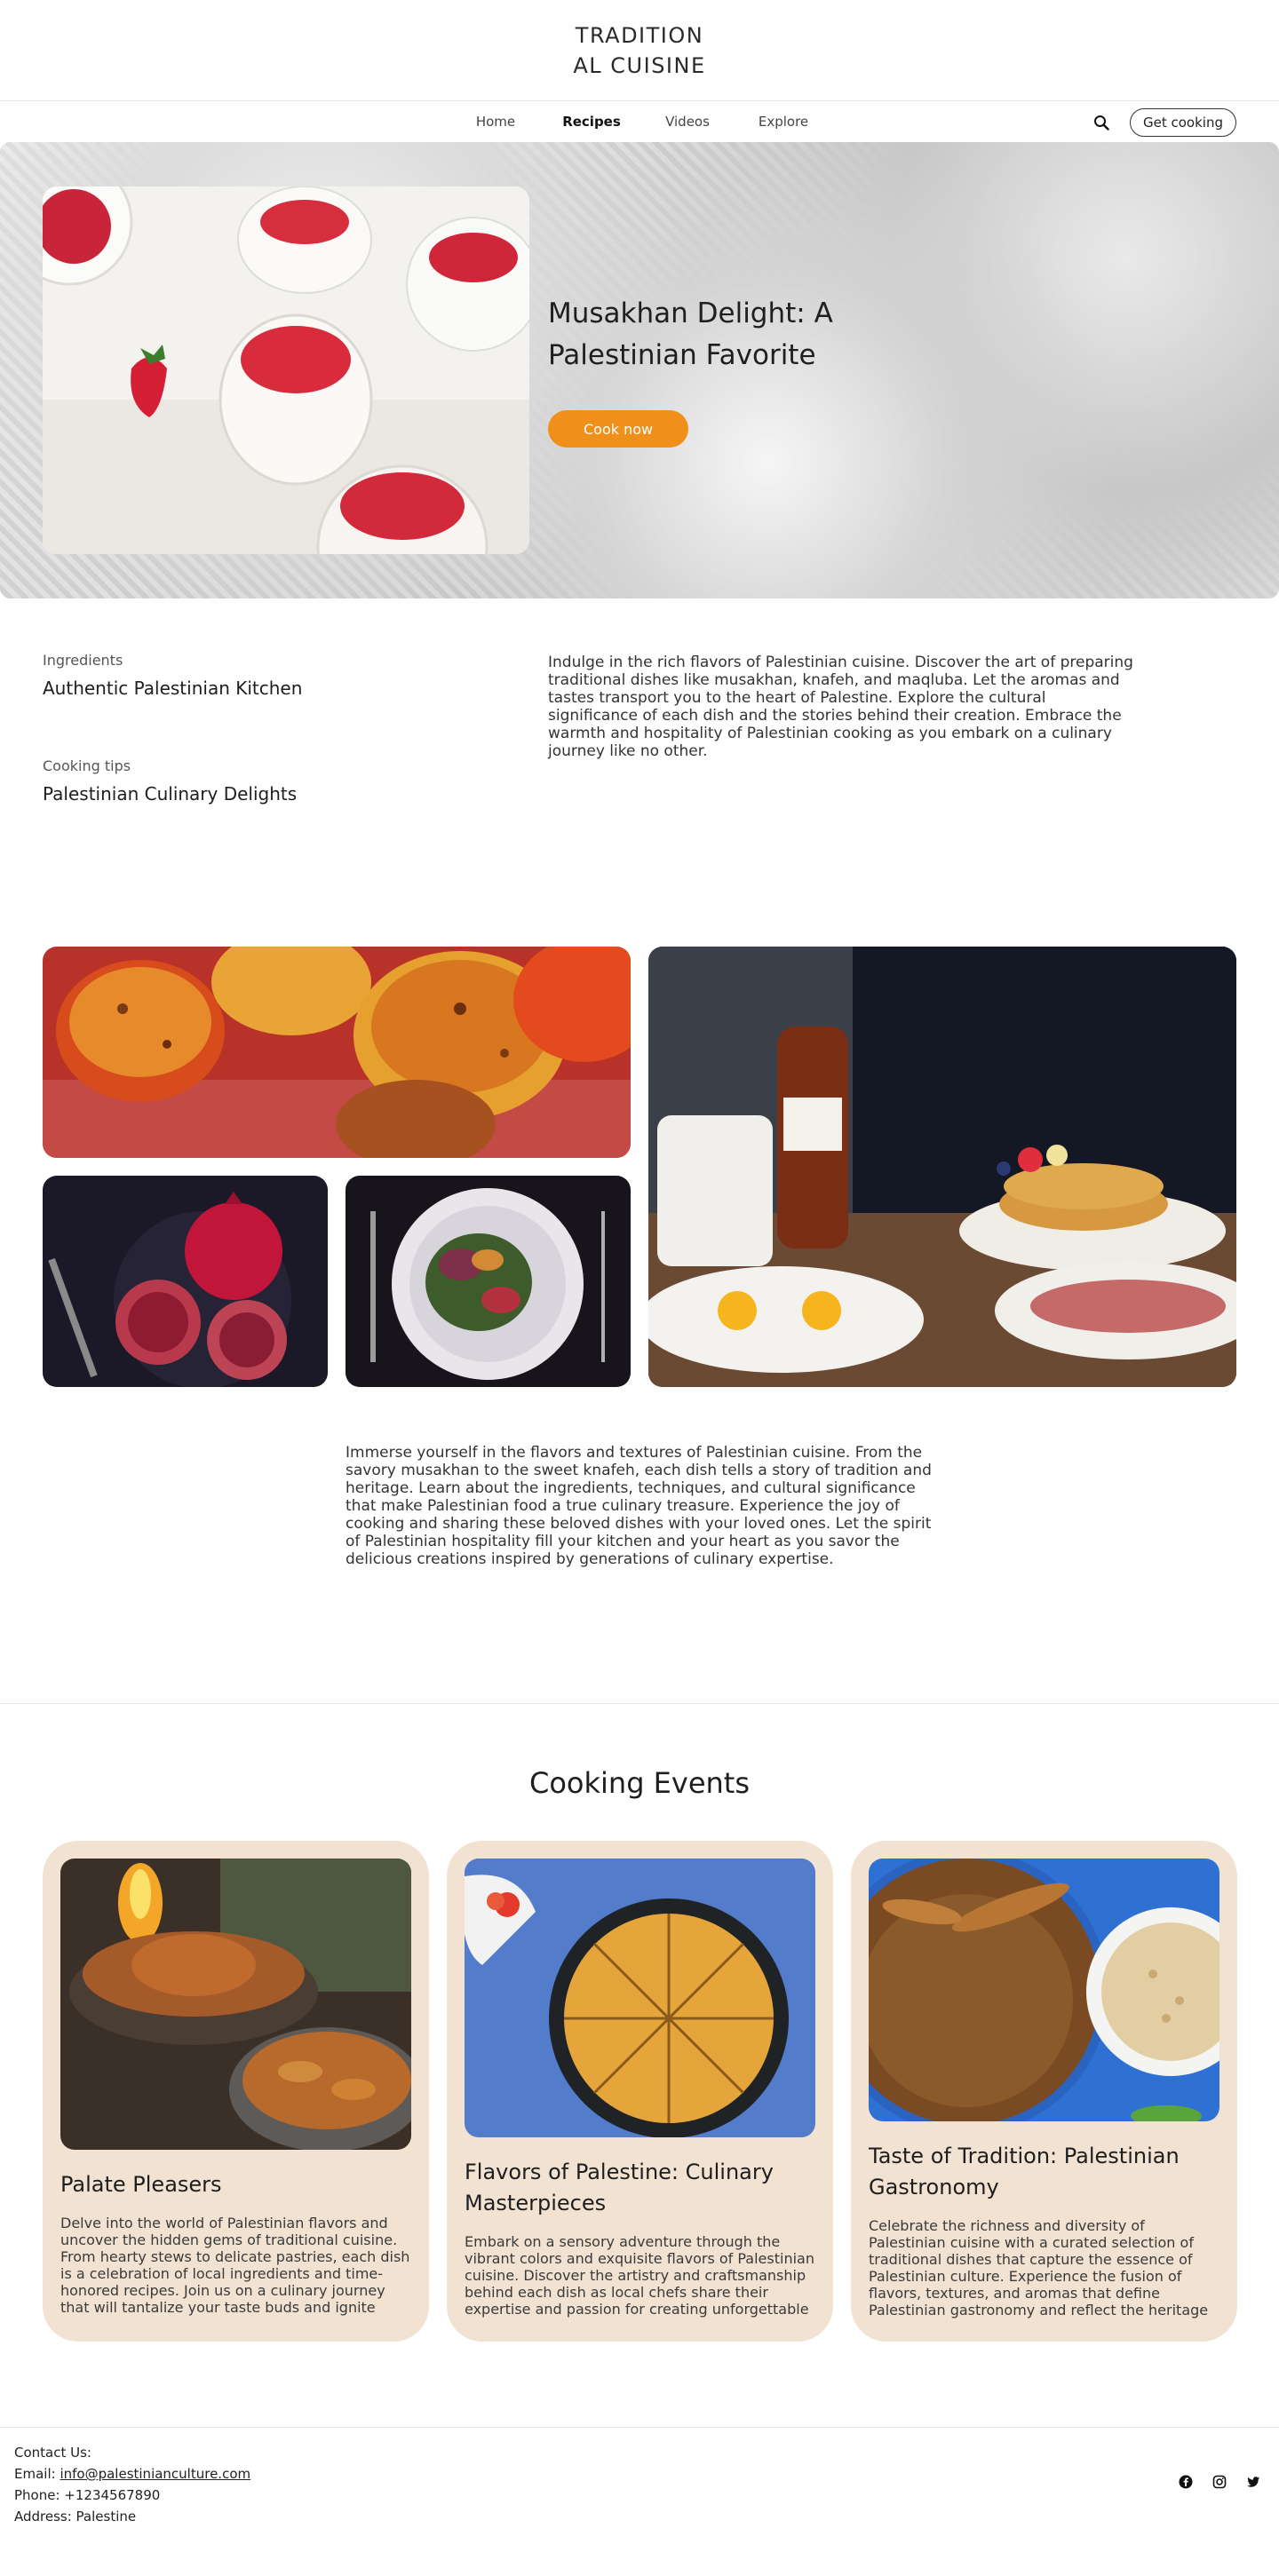  I want to click on nav-link-recipes: Recipes, so click(592, 122).